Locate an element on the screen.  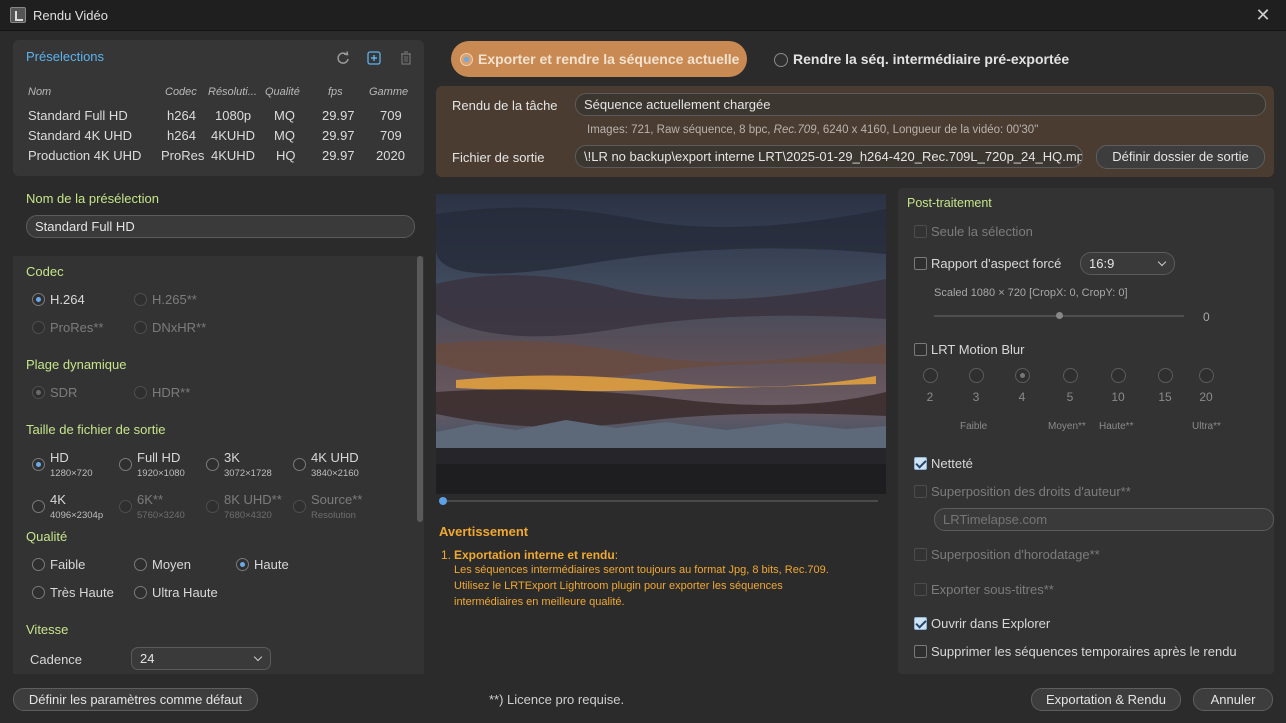
export-render-button: Exportation & Rendu is located at coordinates (1106, 699).